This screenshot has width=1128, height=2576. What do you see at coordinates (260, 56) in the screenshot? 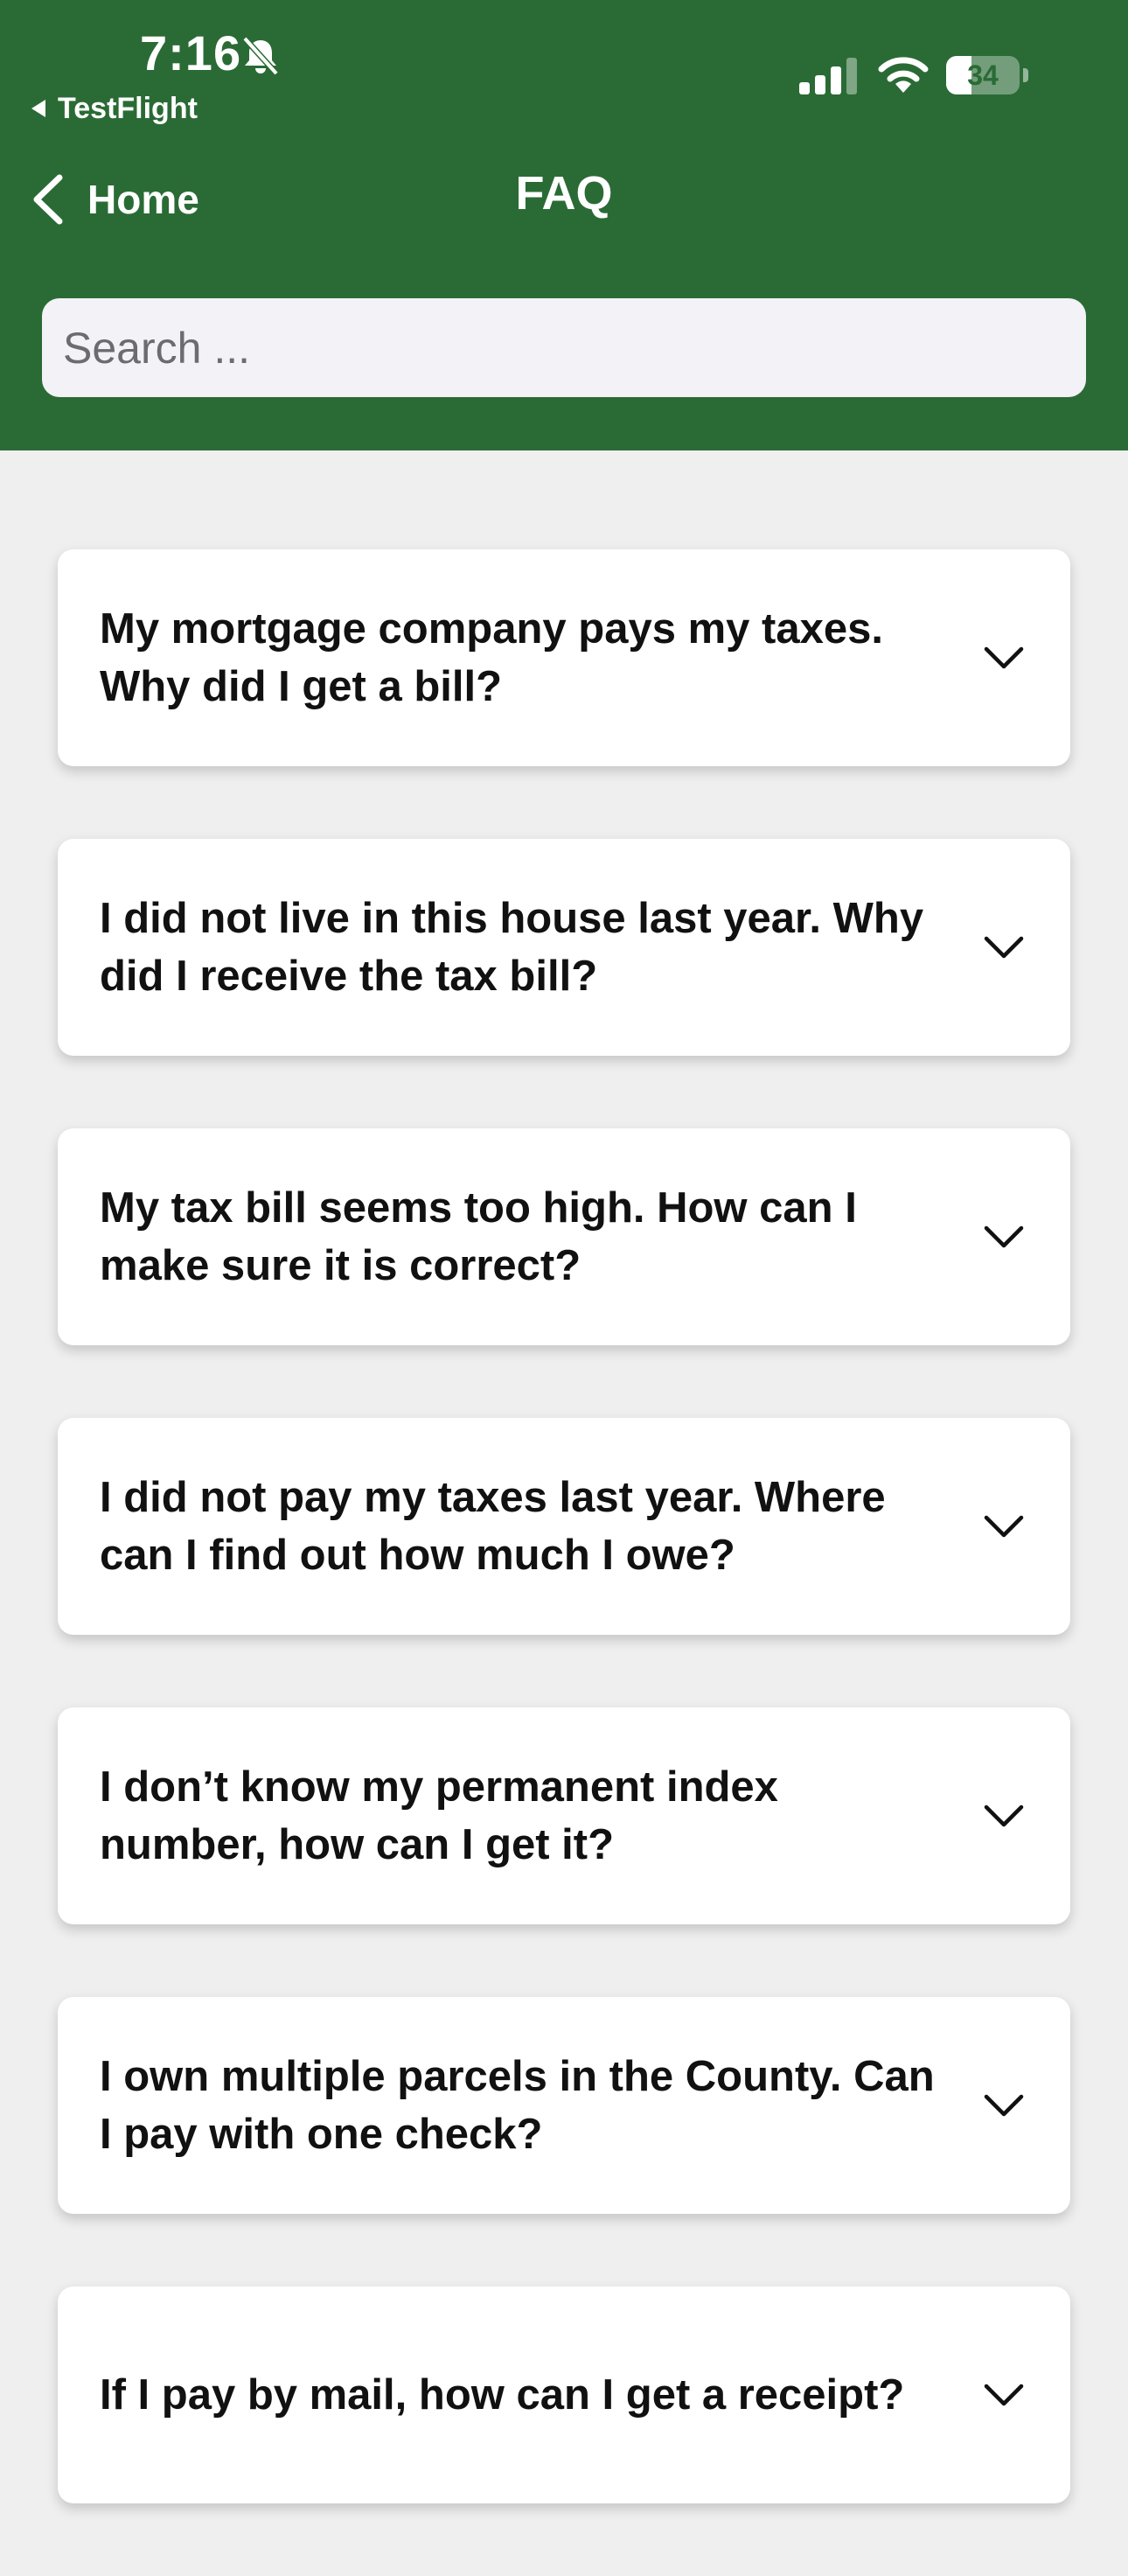
I see `bell-slash-icon` at bounding box center [260, 56].